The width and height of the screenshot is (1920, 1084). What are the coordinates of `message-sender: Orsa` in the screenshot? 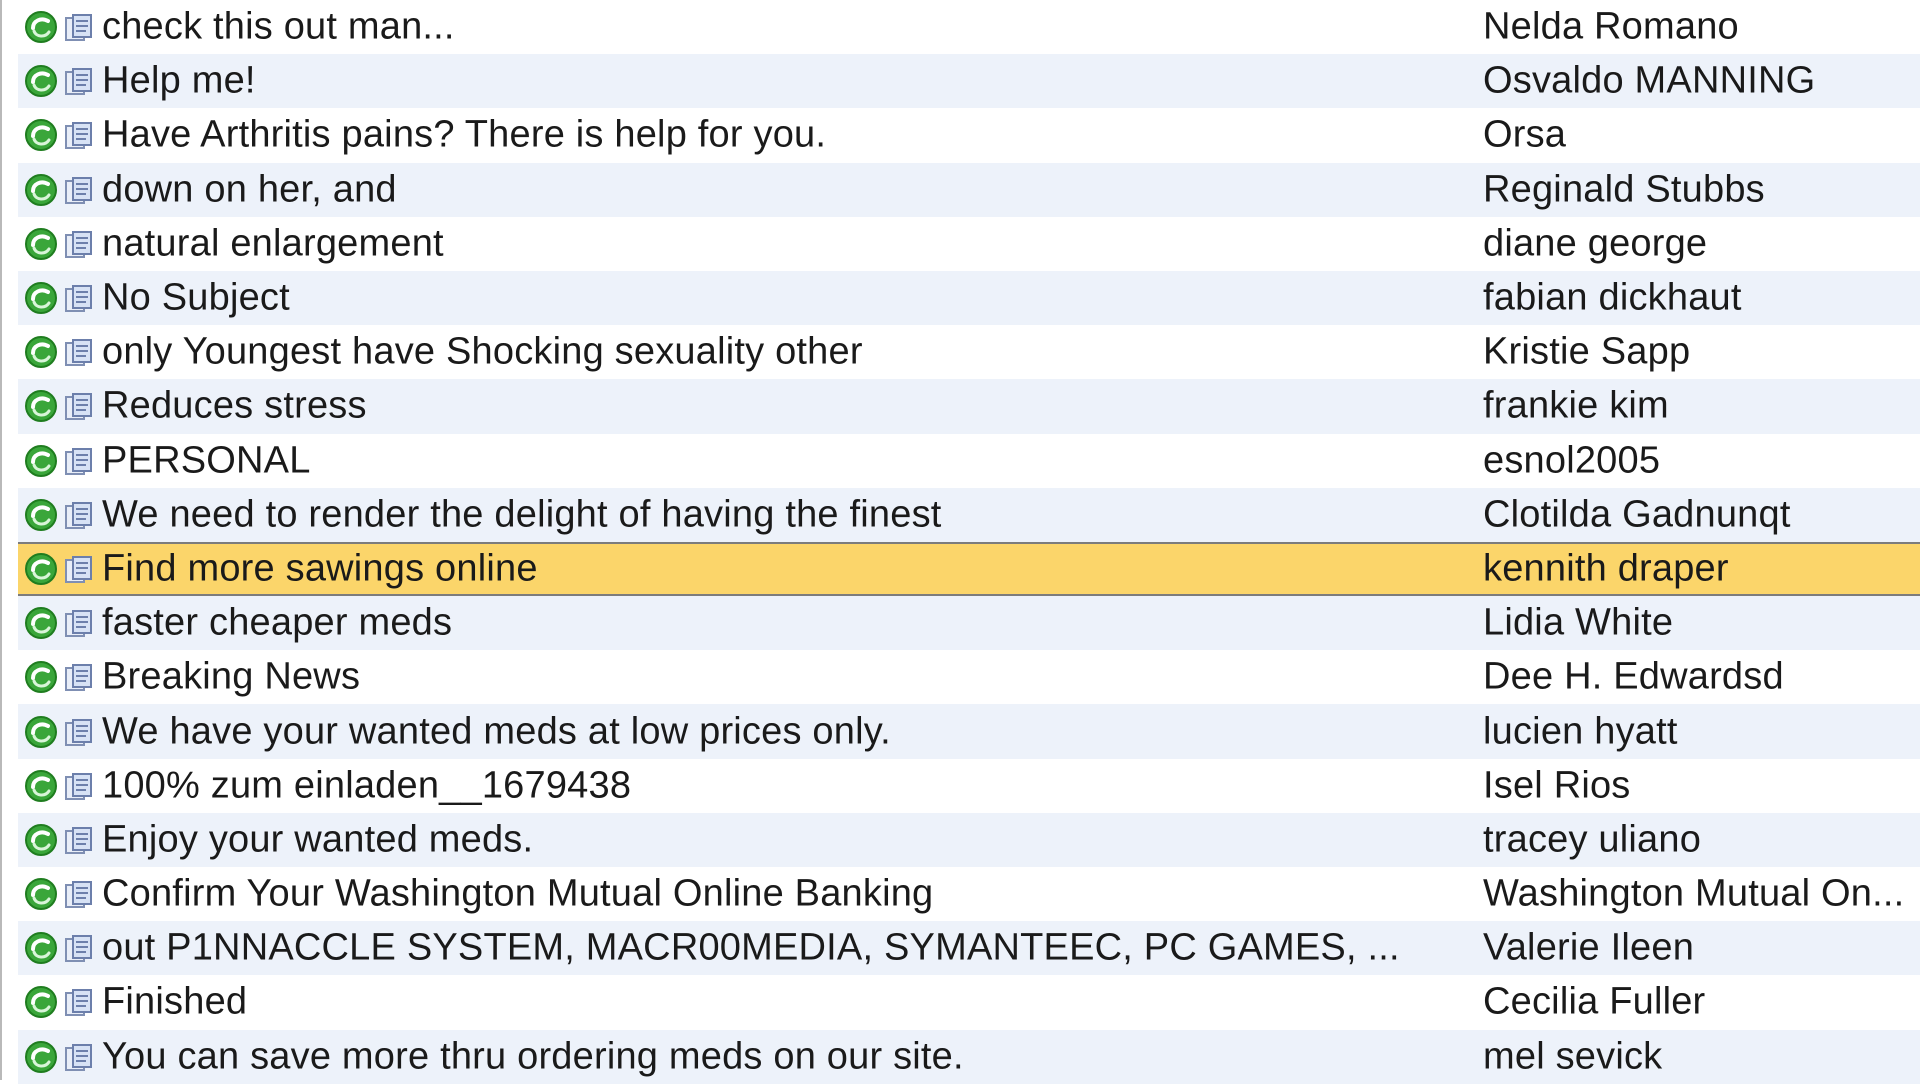 It's located at (1525, 134).